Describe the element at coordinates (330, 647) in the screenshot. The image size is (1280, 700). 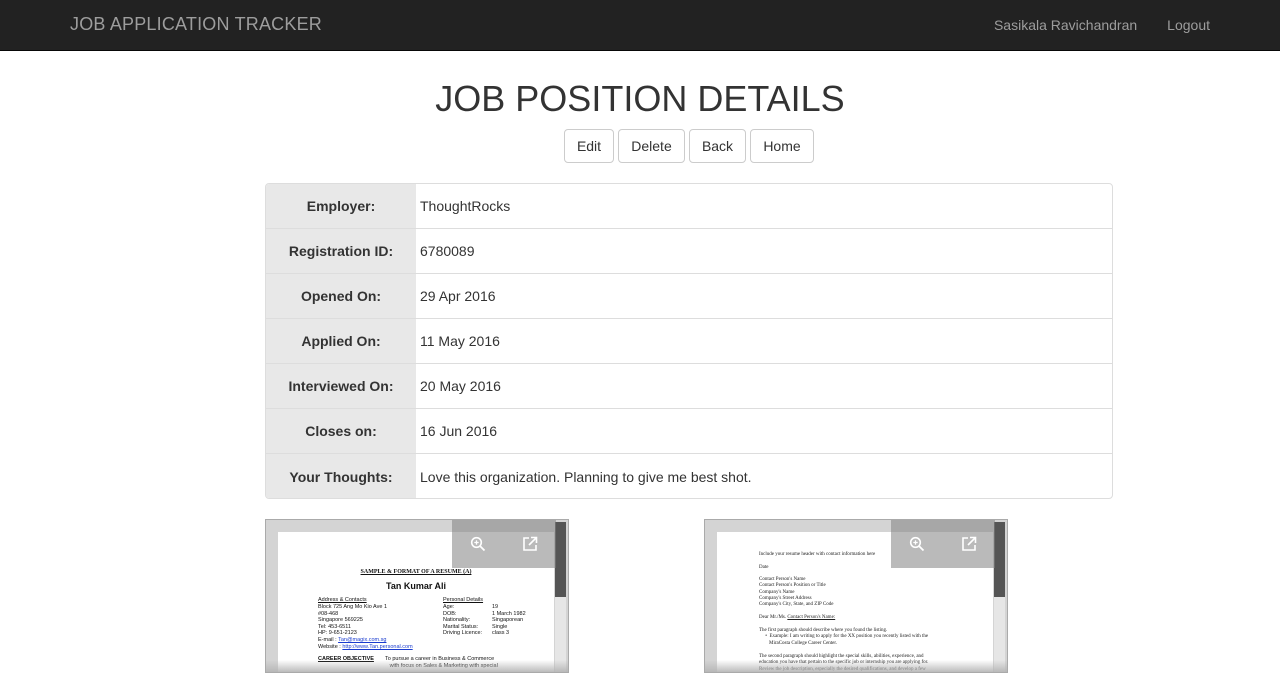
I see `resume-website-label: Website :` at that location.